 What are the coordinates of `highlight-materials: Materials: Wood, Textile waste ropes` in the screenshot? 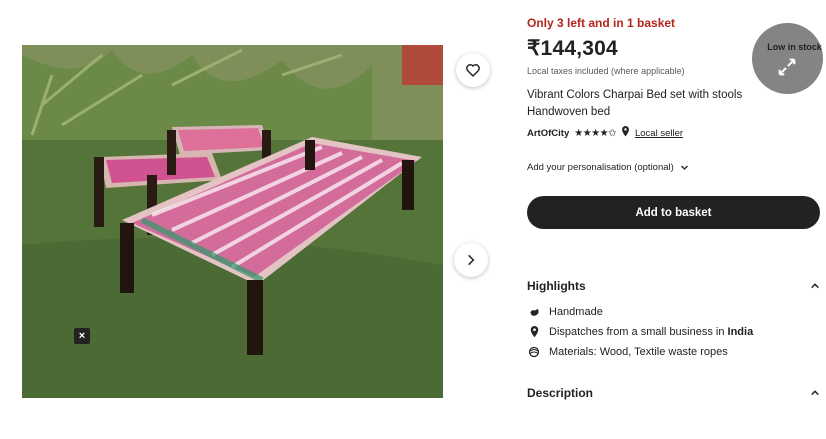 It's located at (627, 352).